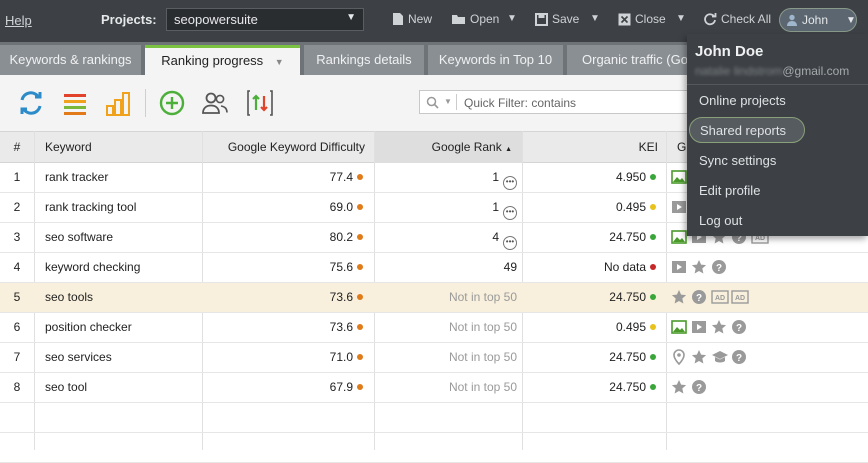 Image resolution: width=868 pixels, height=463 pixels. Describe the element at coordinates (747, 130) in the screenshot. I see `menu-item-shared-reports: Shared reports` at that location.